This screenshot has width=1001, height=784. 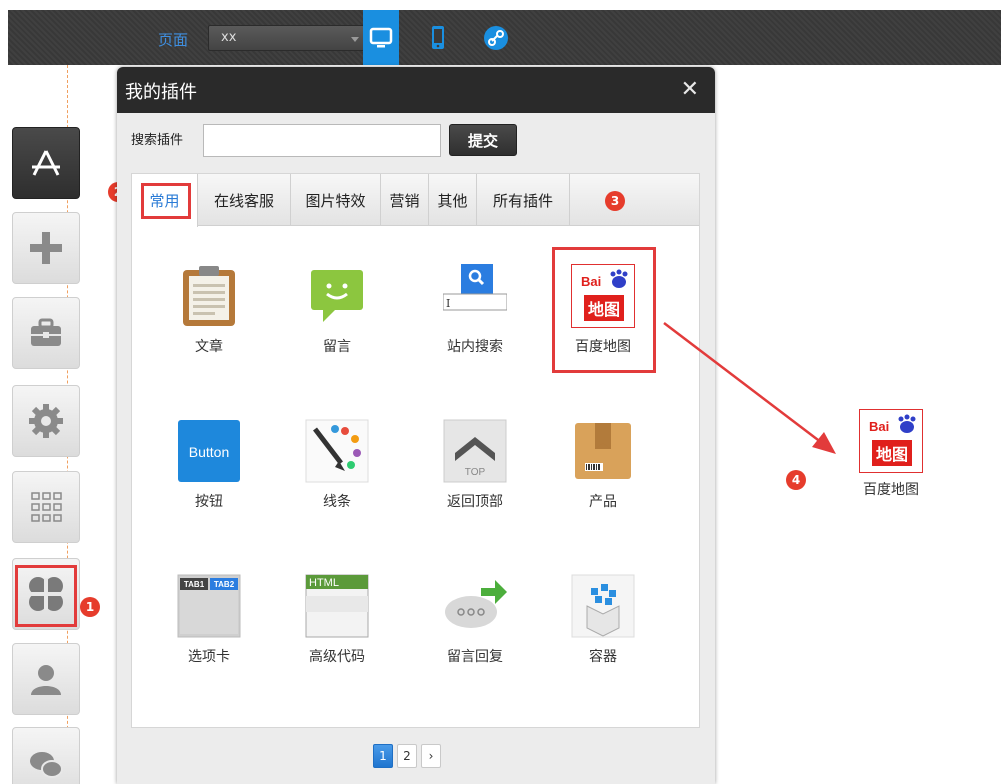 What do you see at coordinates (603, 502) in the screenshot?
I see `plugin-label: 产品` at bounding box center [603, 502].